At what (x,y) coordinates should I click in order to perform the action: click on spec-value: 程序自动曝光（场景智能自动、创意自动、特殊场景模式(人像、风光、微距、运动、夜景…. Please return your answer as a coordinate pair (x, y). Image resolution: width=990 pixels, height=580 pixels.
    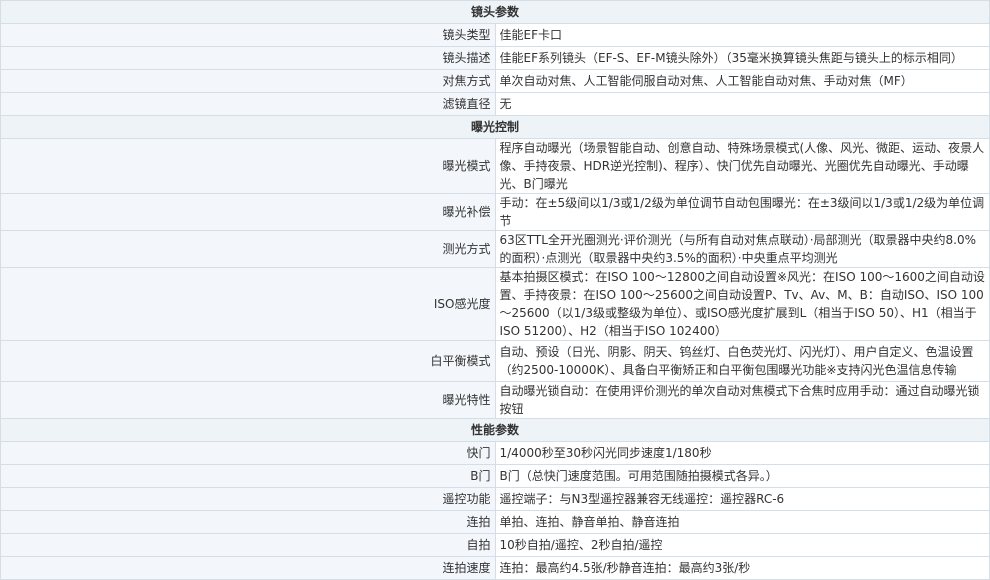
    Looking at the image, I should click on (742, 166).